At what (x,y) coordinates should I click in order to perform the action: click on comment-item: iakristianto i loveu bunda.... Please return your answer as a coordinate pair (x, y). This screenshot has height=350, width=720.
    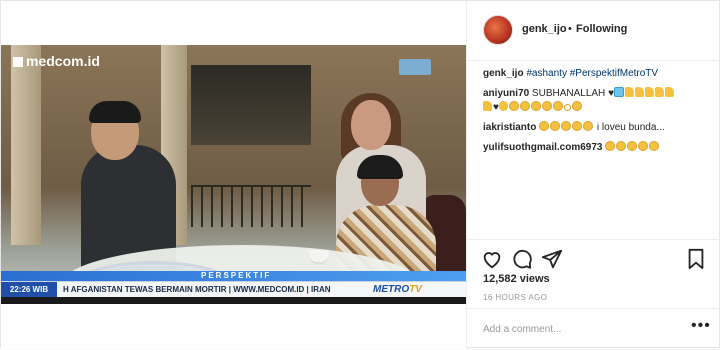
    Looking at the image, I should click on (596, 128).